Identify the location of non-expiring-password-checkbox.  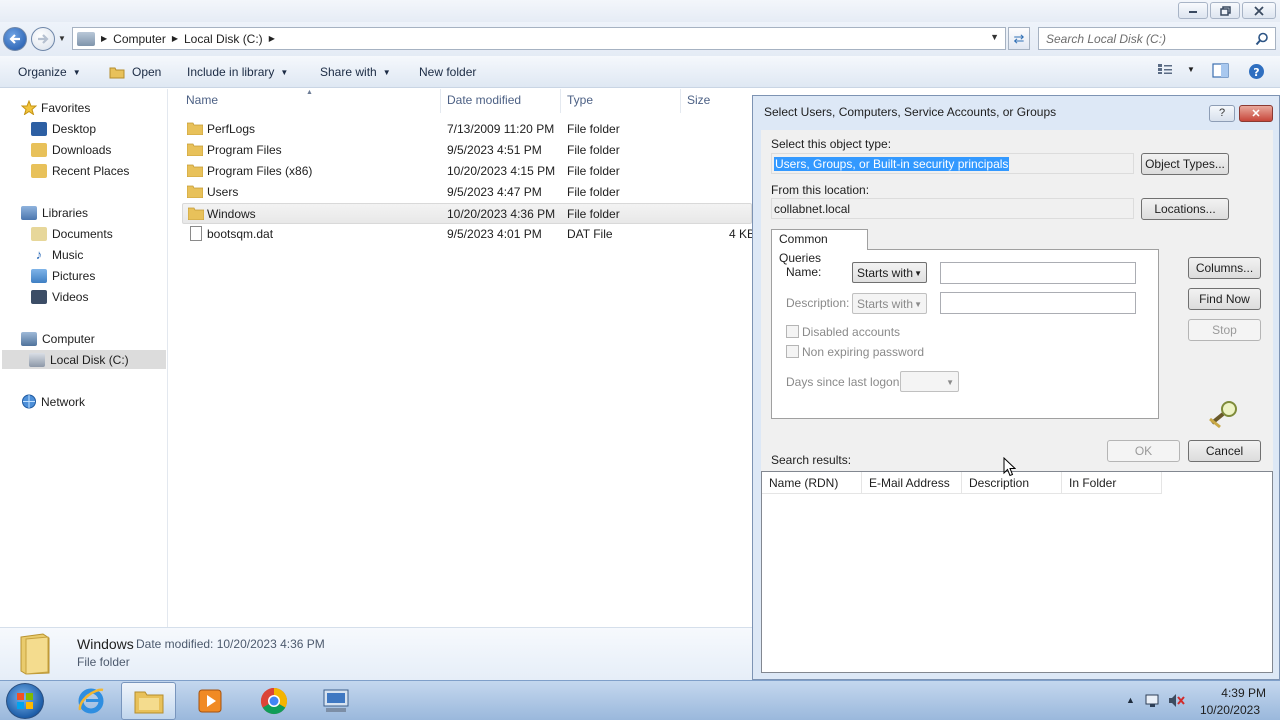
(792, 351).